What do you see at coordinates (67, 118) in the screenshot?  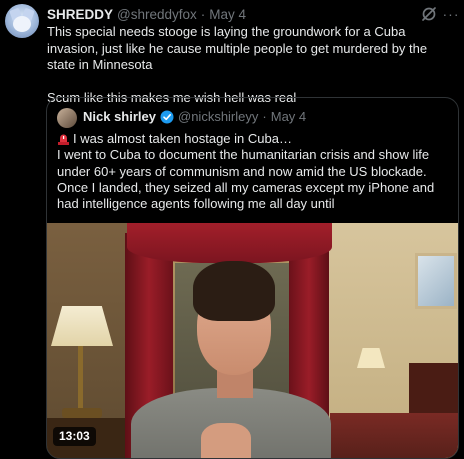 I see `quoted-avatar` at bounding box center [67, 118].